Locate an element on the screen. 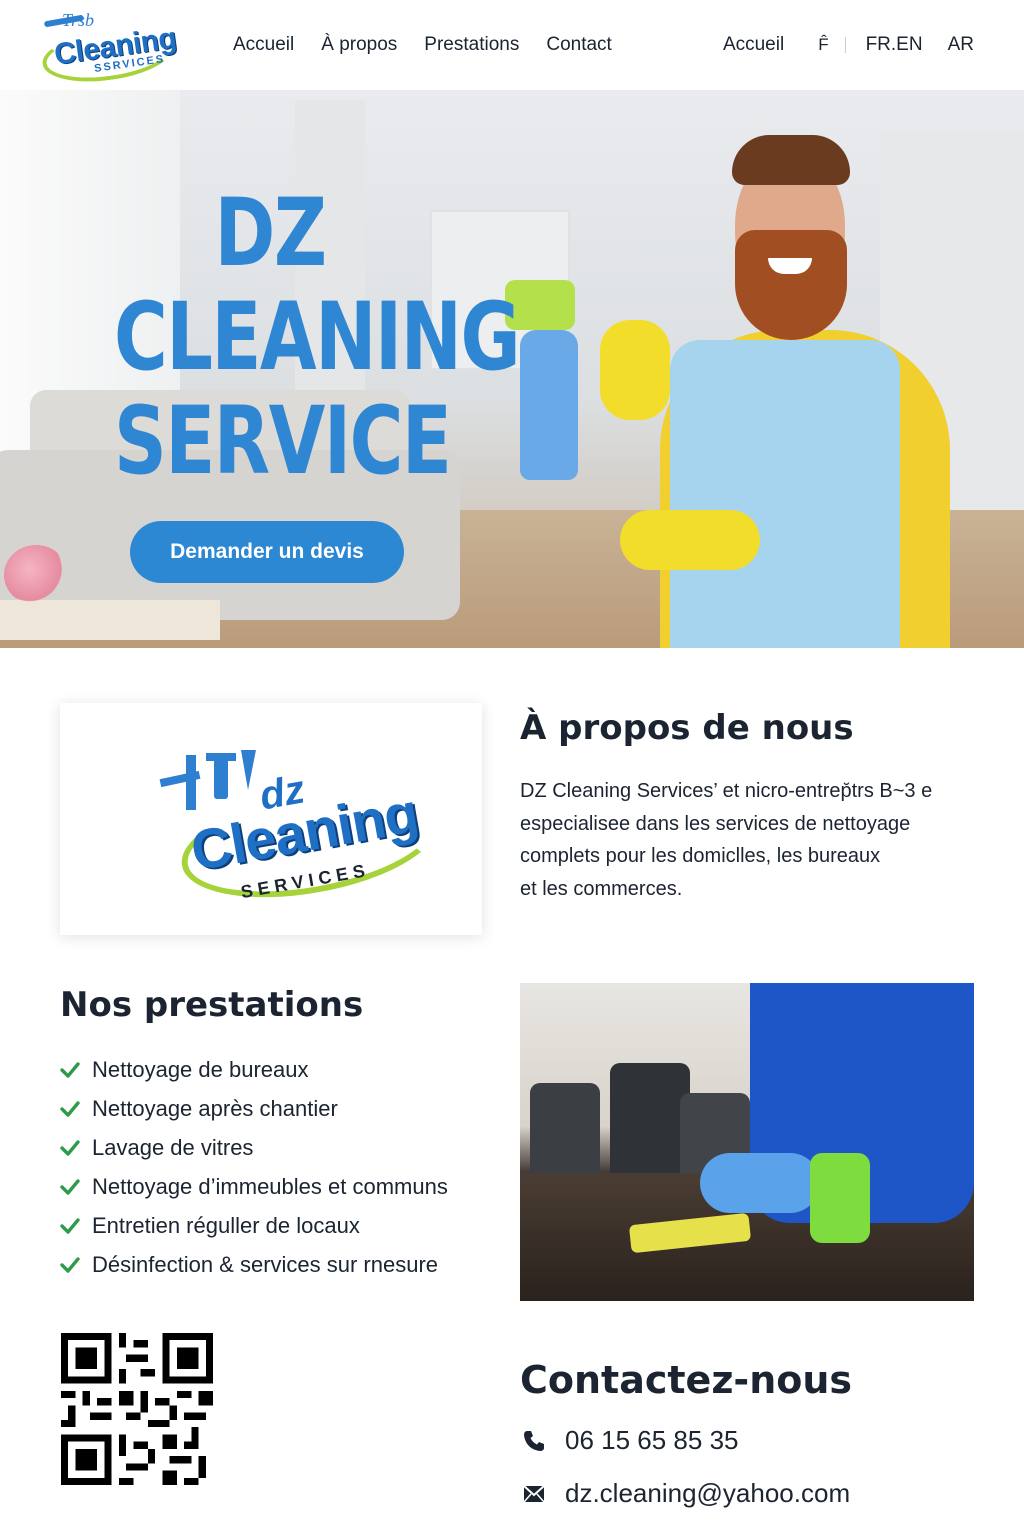 Image resolution: width=1024 pixels, height=1536 pixels. service-item: Nettoyage d’immeubles et communs is located at coordinates (254, 1186).